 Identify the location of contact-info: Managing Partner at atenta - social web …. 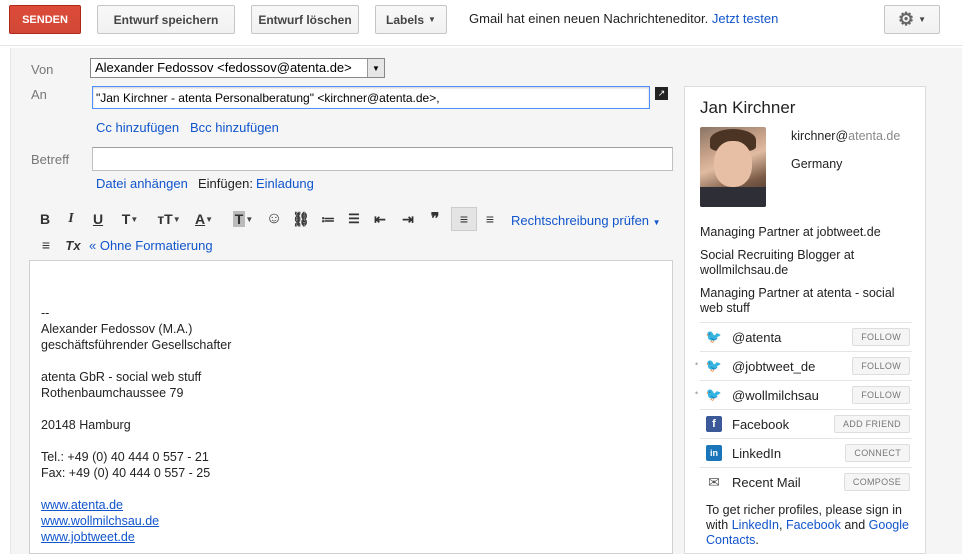
(797, 300).